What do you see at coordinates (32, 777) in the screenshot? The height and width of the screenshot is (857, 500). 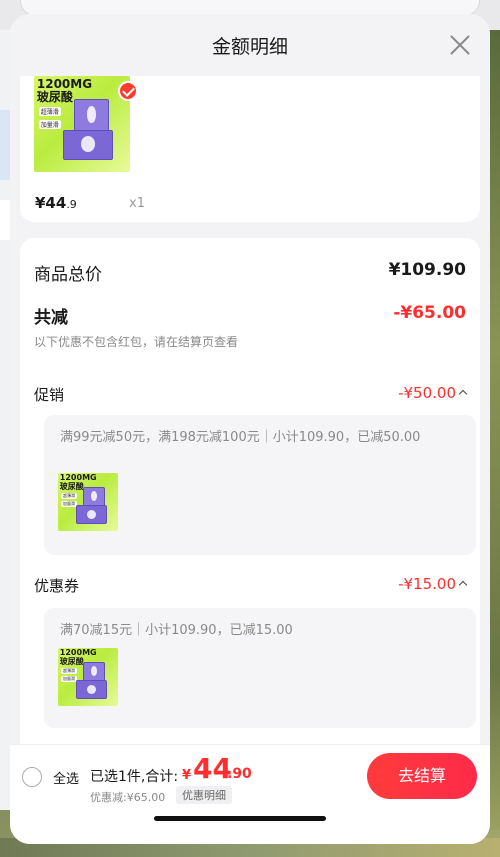 I see `select-all-checkbox` at bounding box center [32, 777].